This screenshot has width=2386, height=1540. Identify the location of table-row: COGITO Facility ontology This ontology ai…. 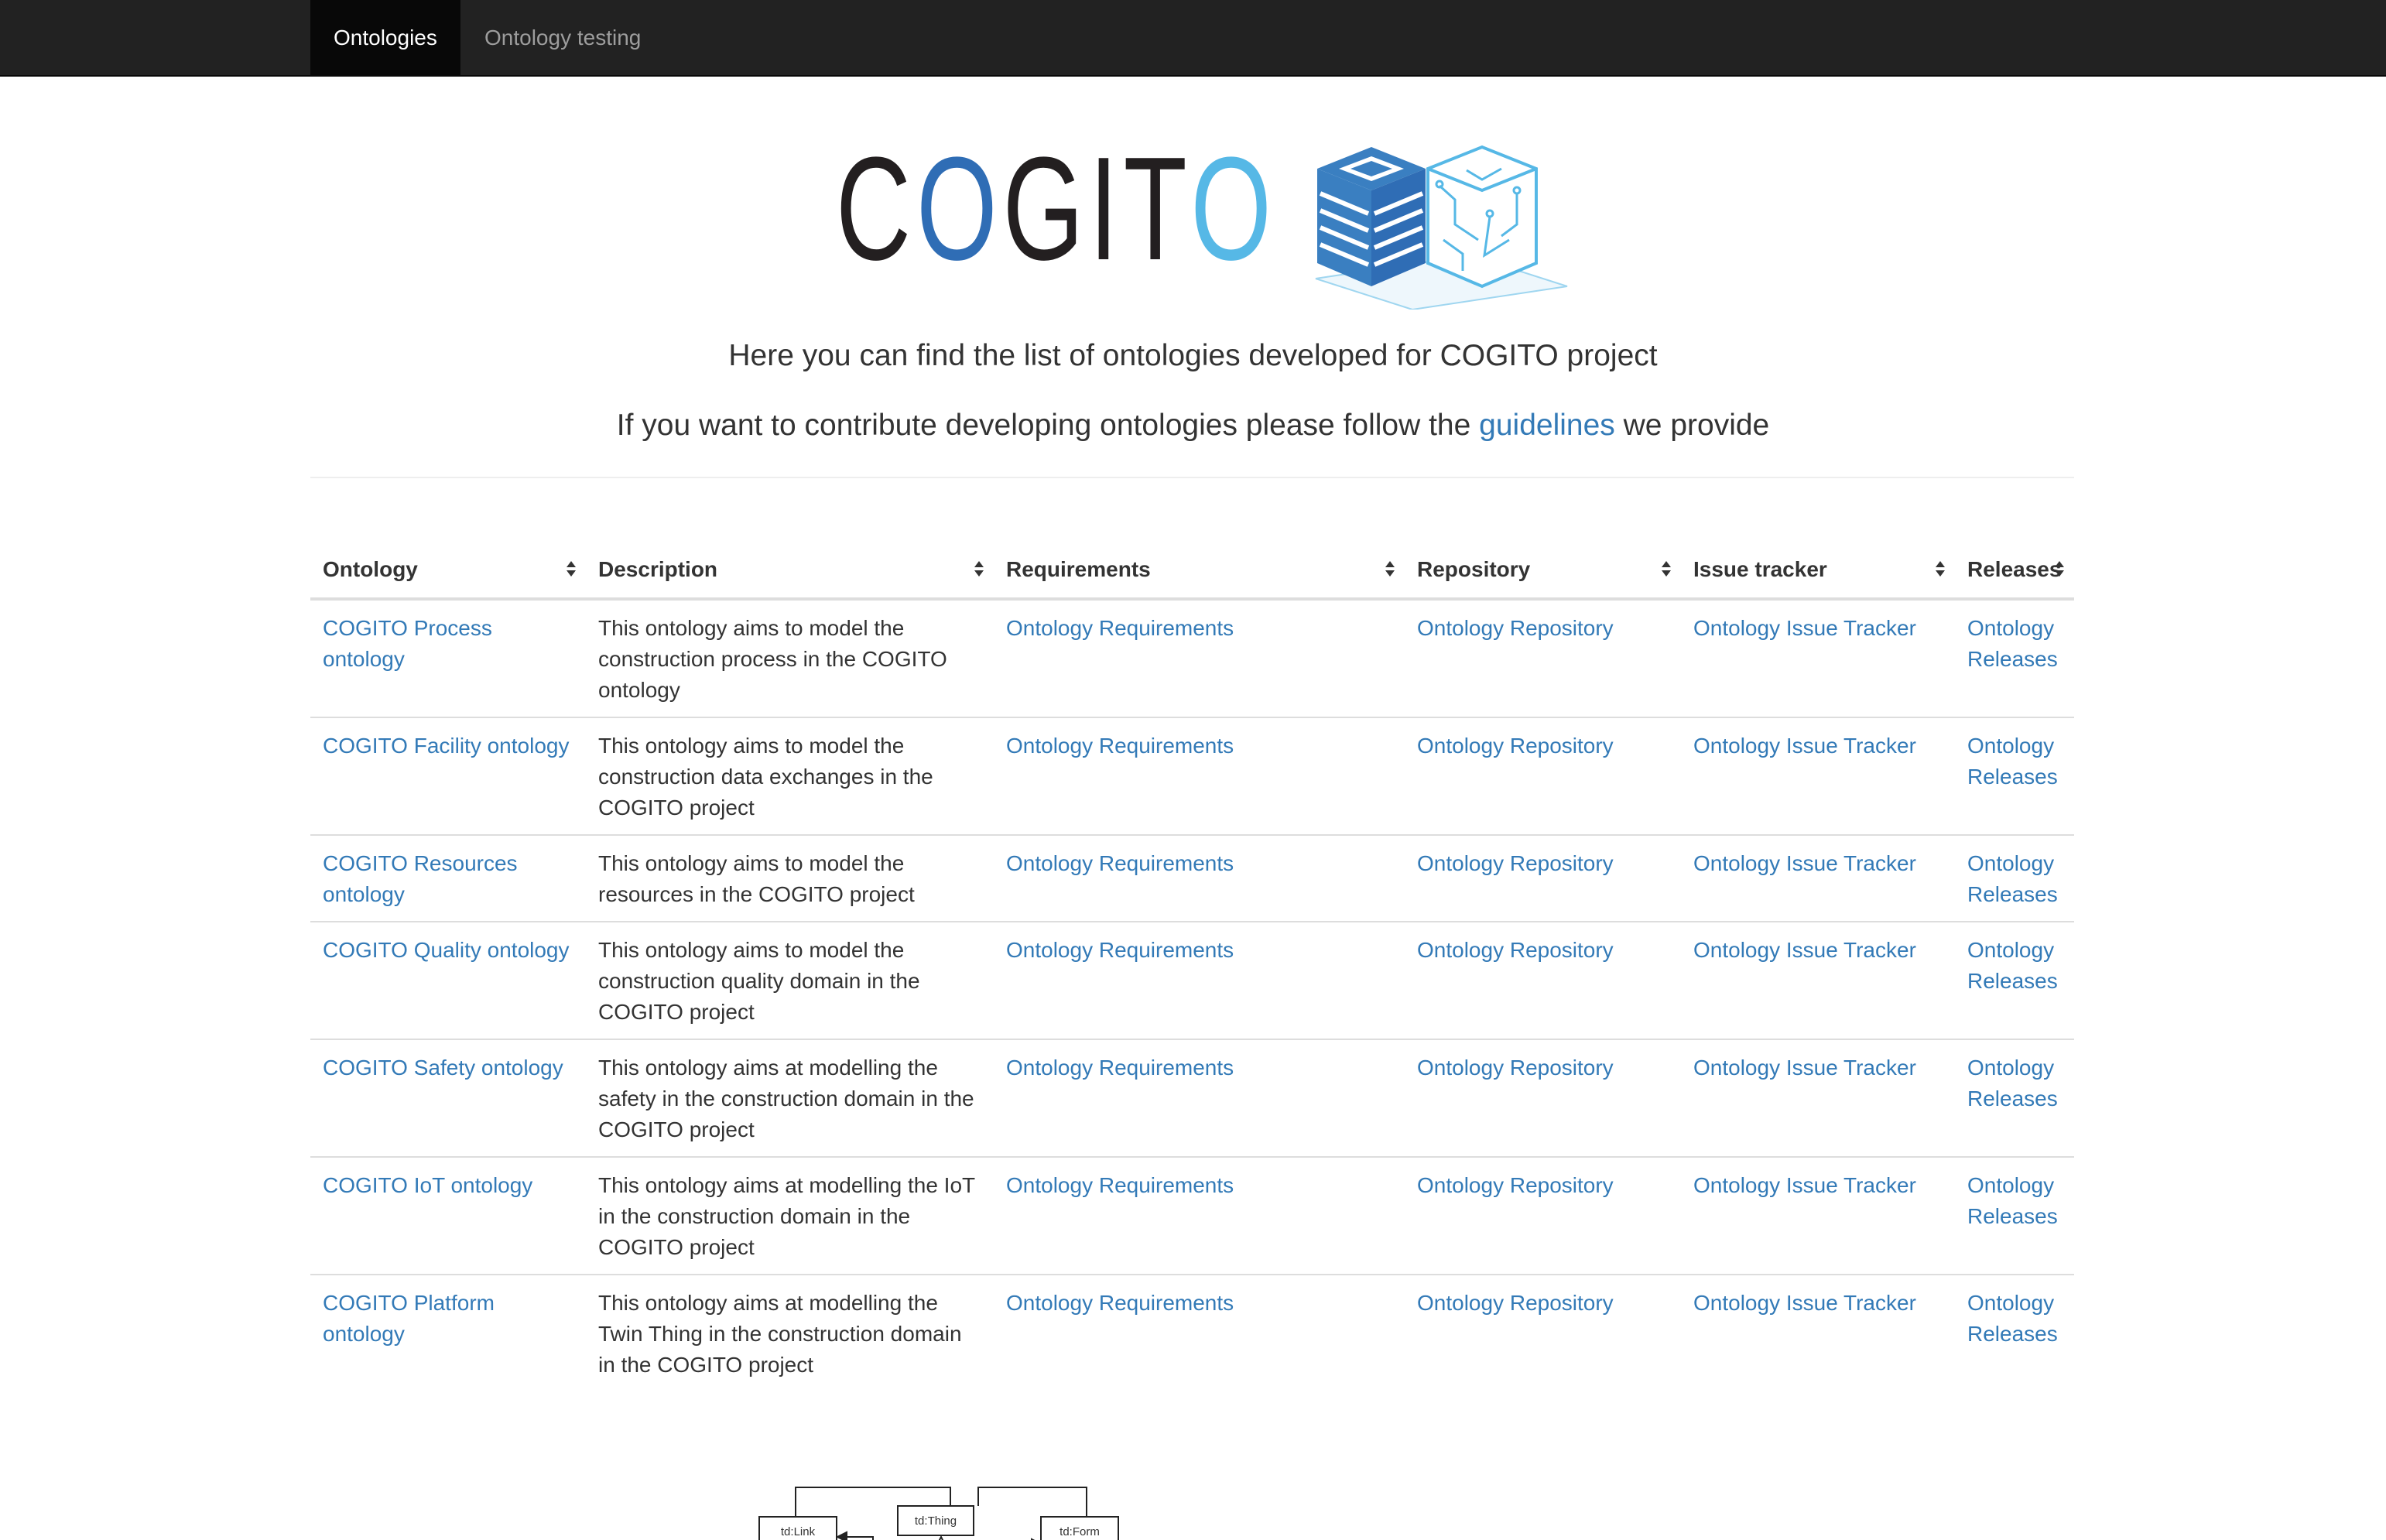
(1192, 776).